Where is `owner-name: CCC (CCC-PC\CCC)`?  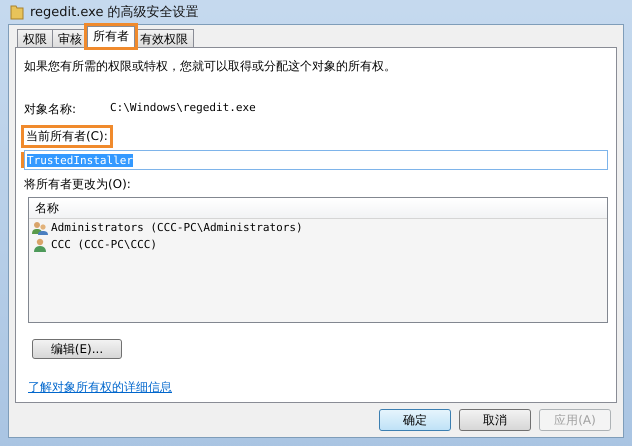 owner-name: CCC (CCC-PC\CCC) is located at coordinates (104, 244).